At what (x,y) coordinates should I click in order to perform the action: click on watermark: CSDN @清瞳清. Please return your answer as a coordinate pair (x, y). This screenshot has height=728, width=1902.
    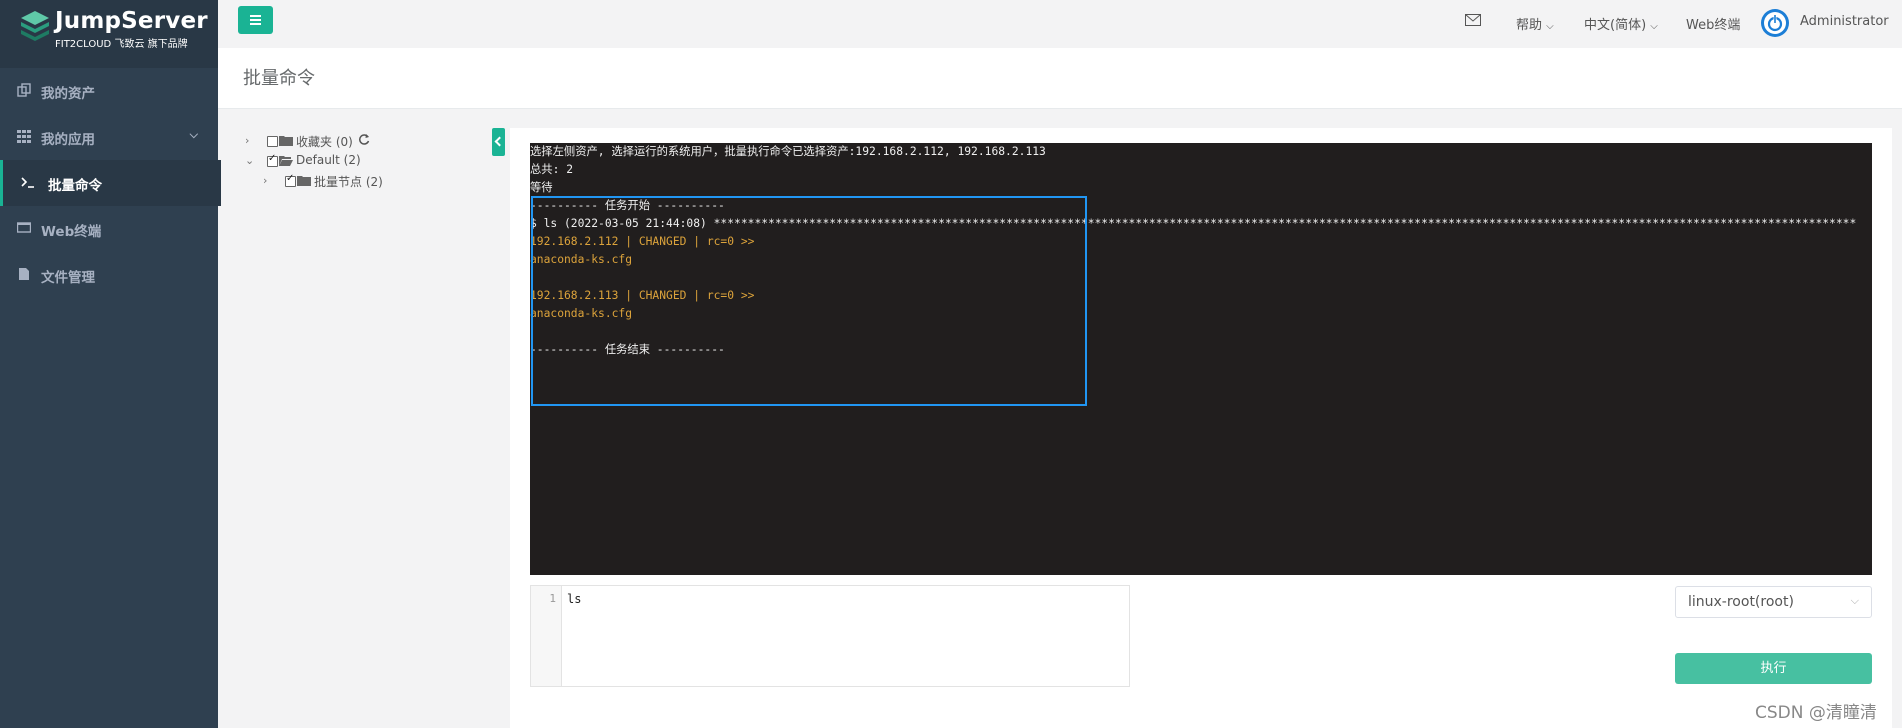
    Looking at the image, I should click on (1816, 713).